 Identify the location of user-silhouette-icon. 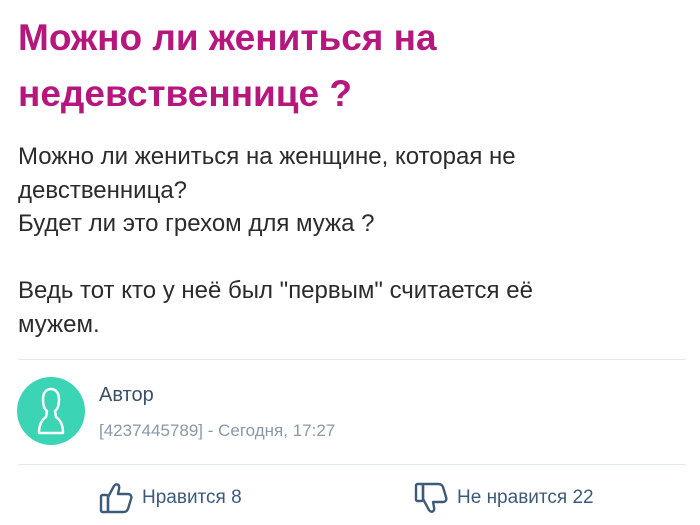
(51, 411).